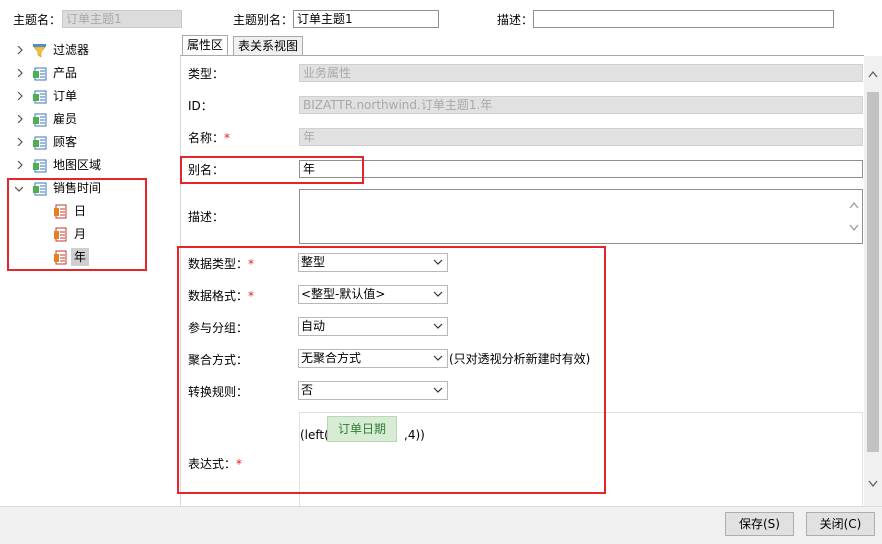 The height and width of the screenshot is (544, 882). What do you see at coordinates (65, 142) in the screenshot?
I see `tree-item-label: 顾客` at bounding box center [65, 142].